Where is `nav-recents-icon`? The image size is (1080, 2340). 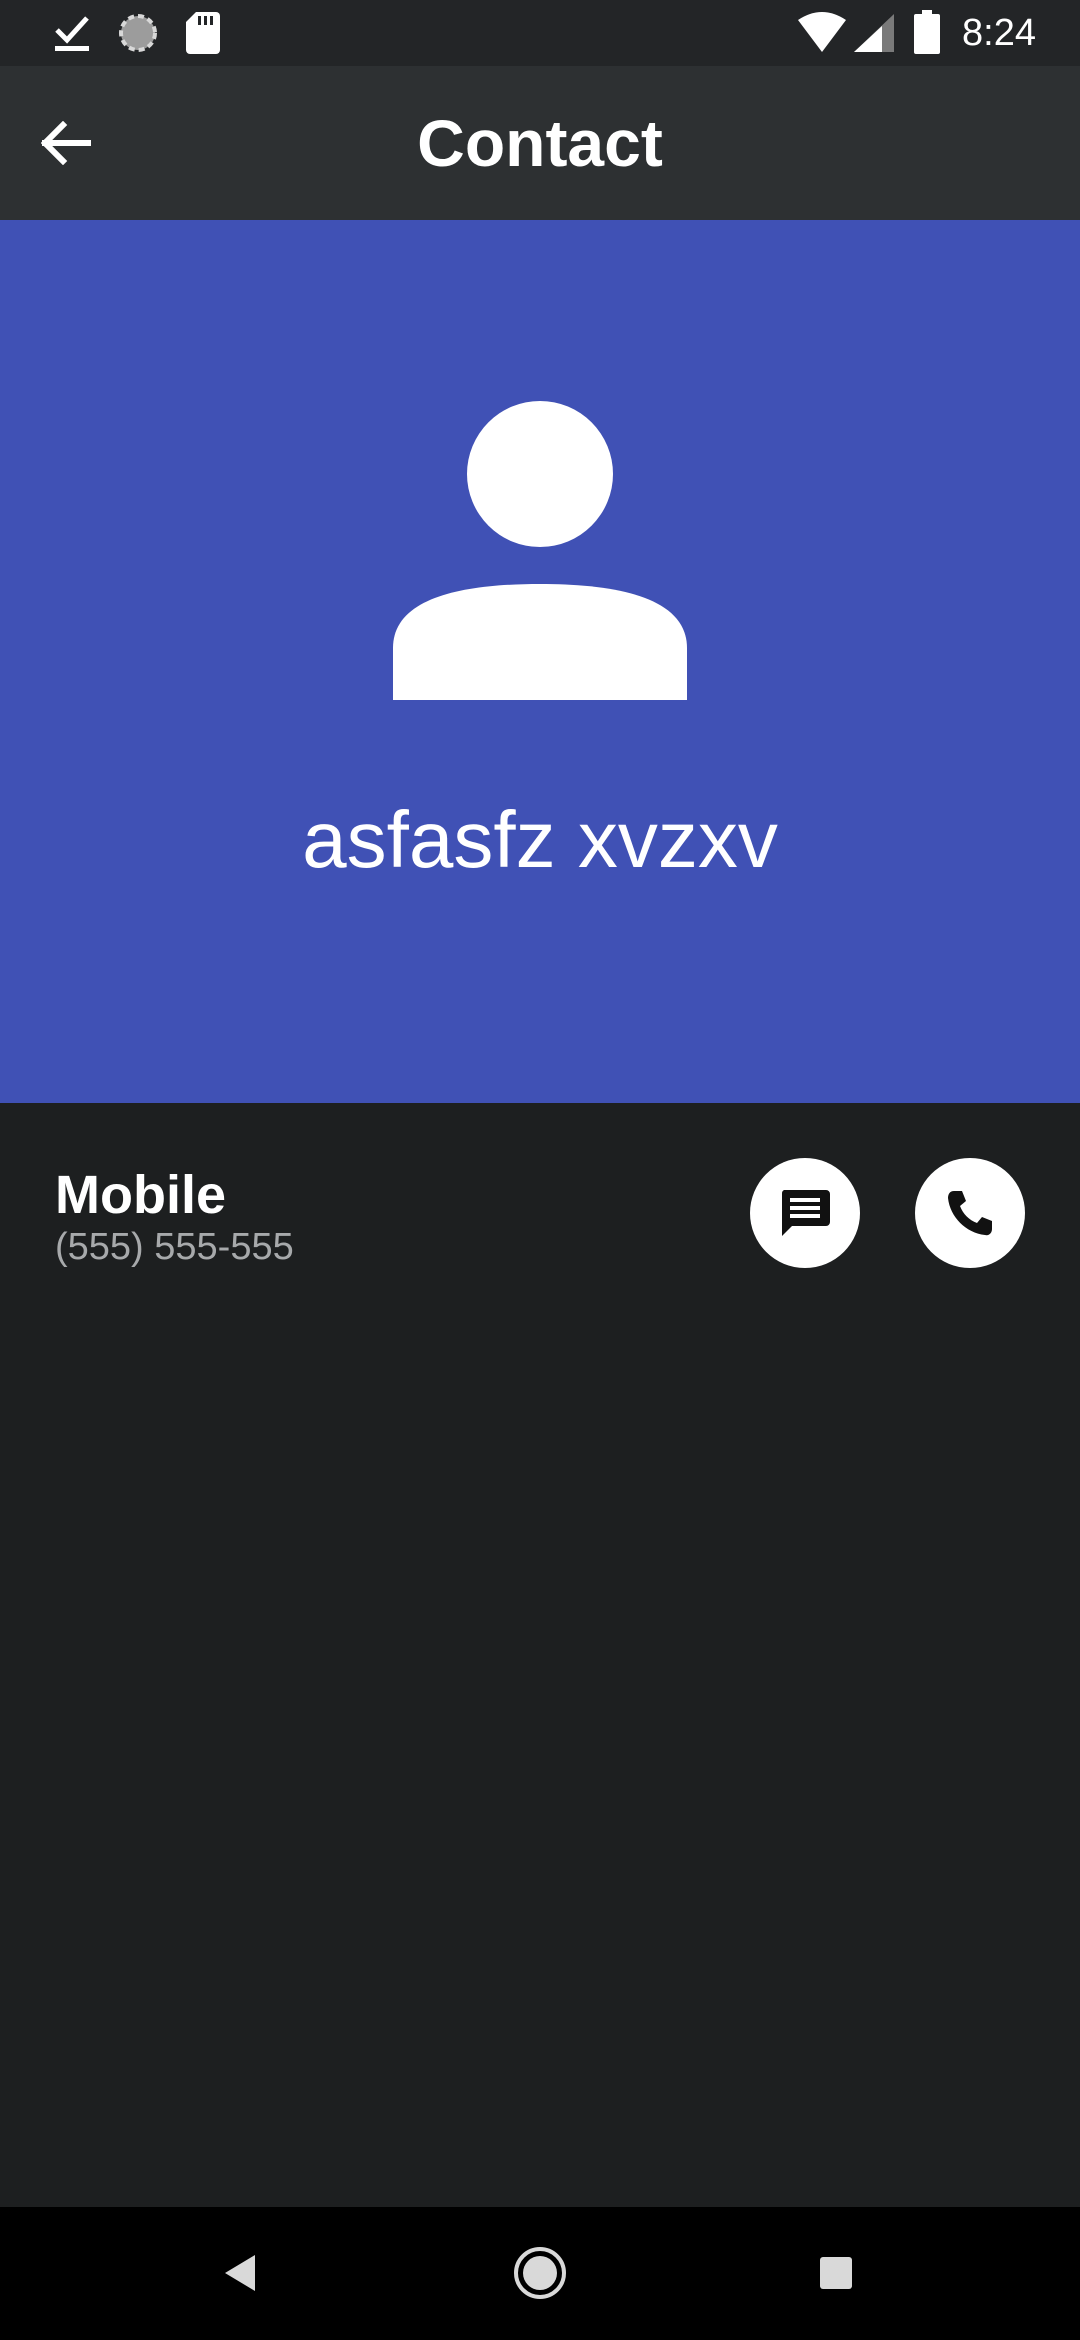
nav-recents-icon is located at coordinates (836, 2273).